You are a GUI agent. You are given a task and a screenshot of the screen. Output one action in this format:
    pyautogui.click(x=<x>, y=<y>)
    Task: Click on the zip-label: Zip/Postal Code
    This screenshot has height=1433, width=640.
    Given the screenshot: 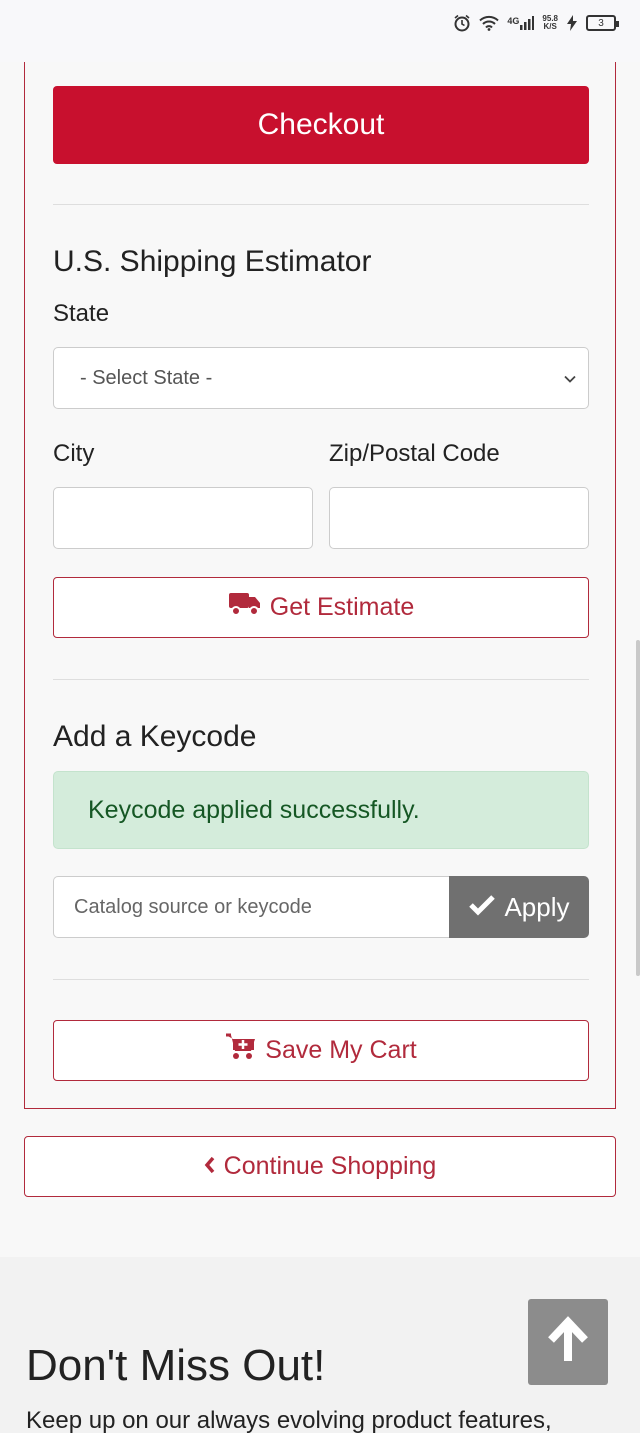 What is the action you would take?
    pyautogui.click(x=414, y=453)
    